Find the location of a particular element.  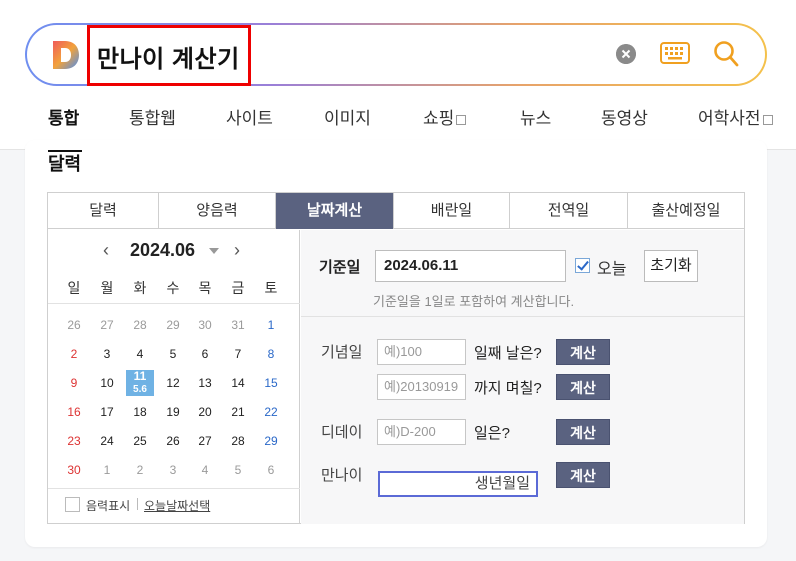

weekday-label: 수 is located at coordinates (173, 288).